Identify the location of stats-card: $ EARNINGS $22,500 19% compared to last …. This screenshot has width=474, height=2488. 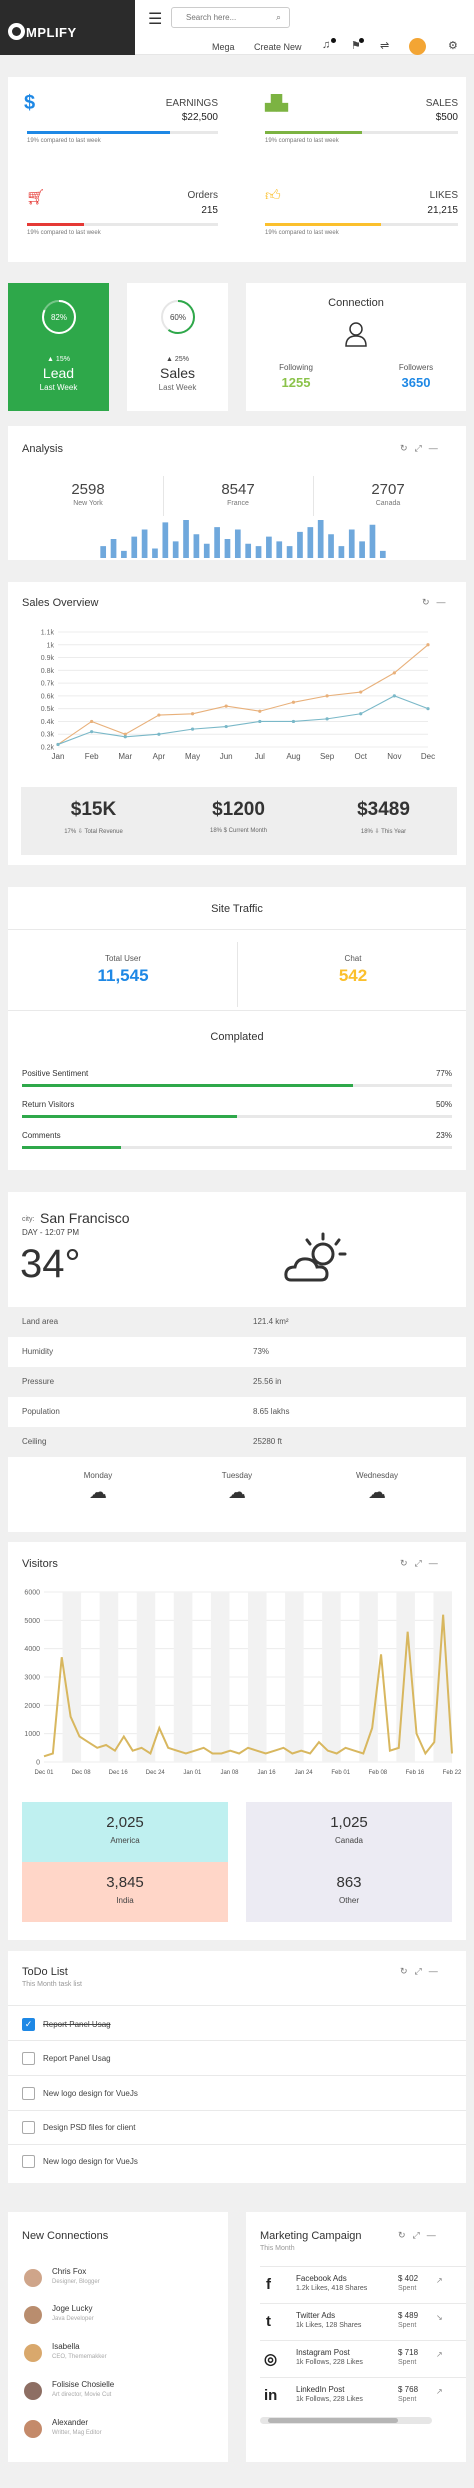
(237, 169).